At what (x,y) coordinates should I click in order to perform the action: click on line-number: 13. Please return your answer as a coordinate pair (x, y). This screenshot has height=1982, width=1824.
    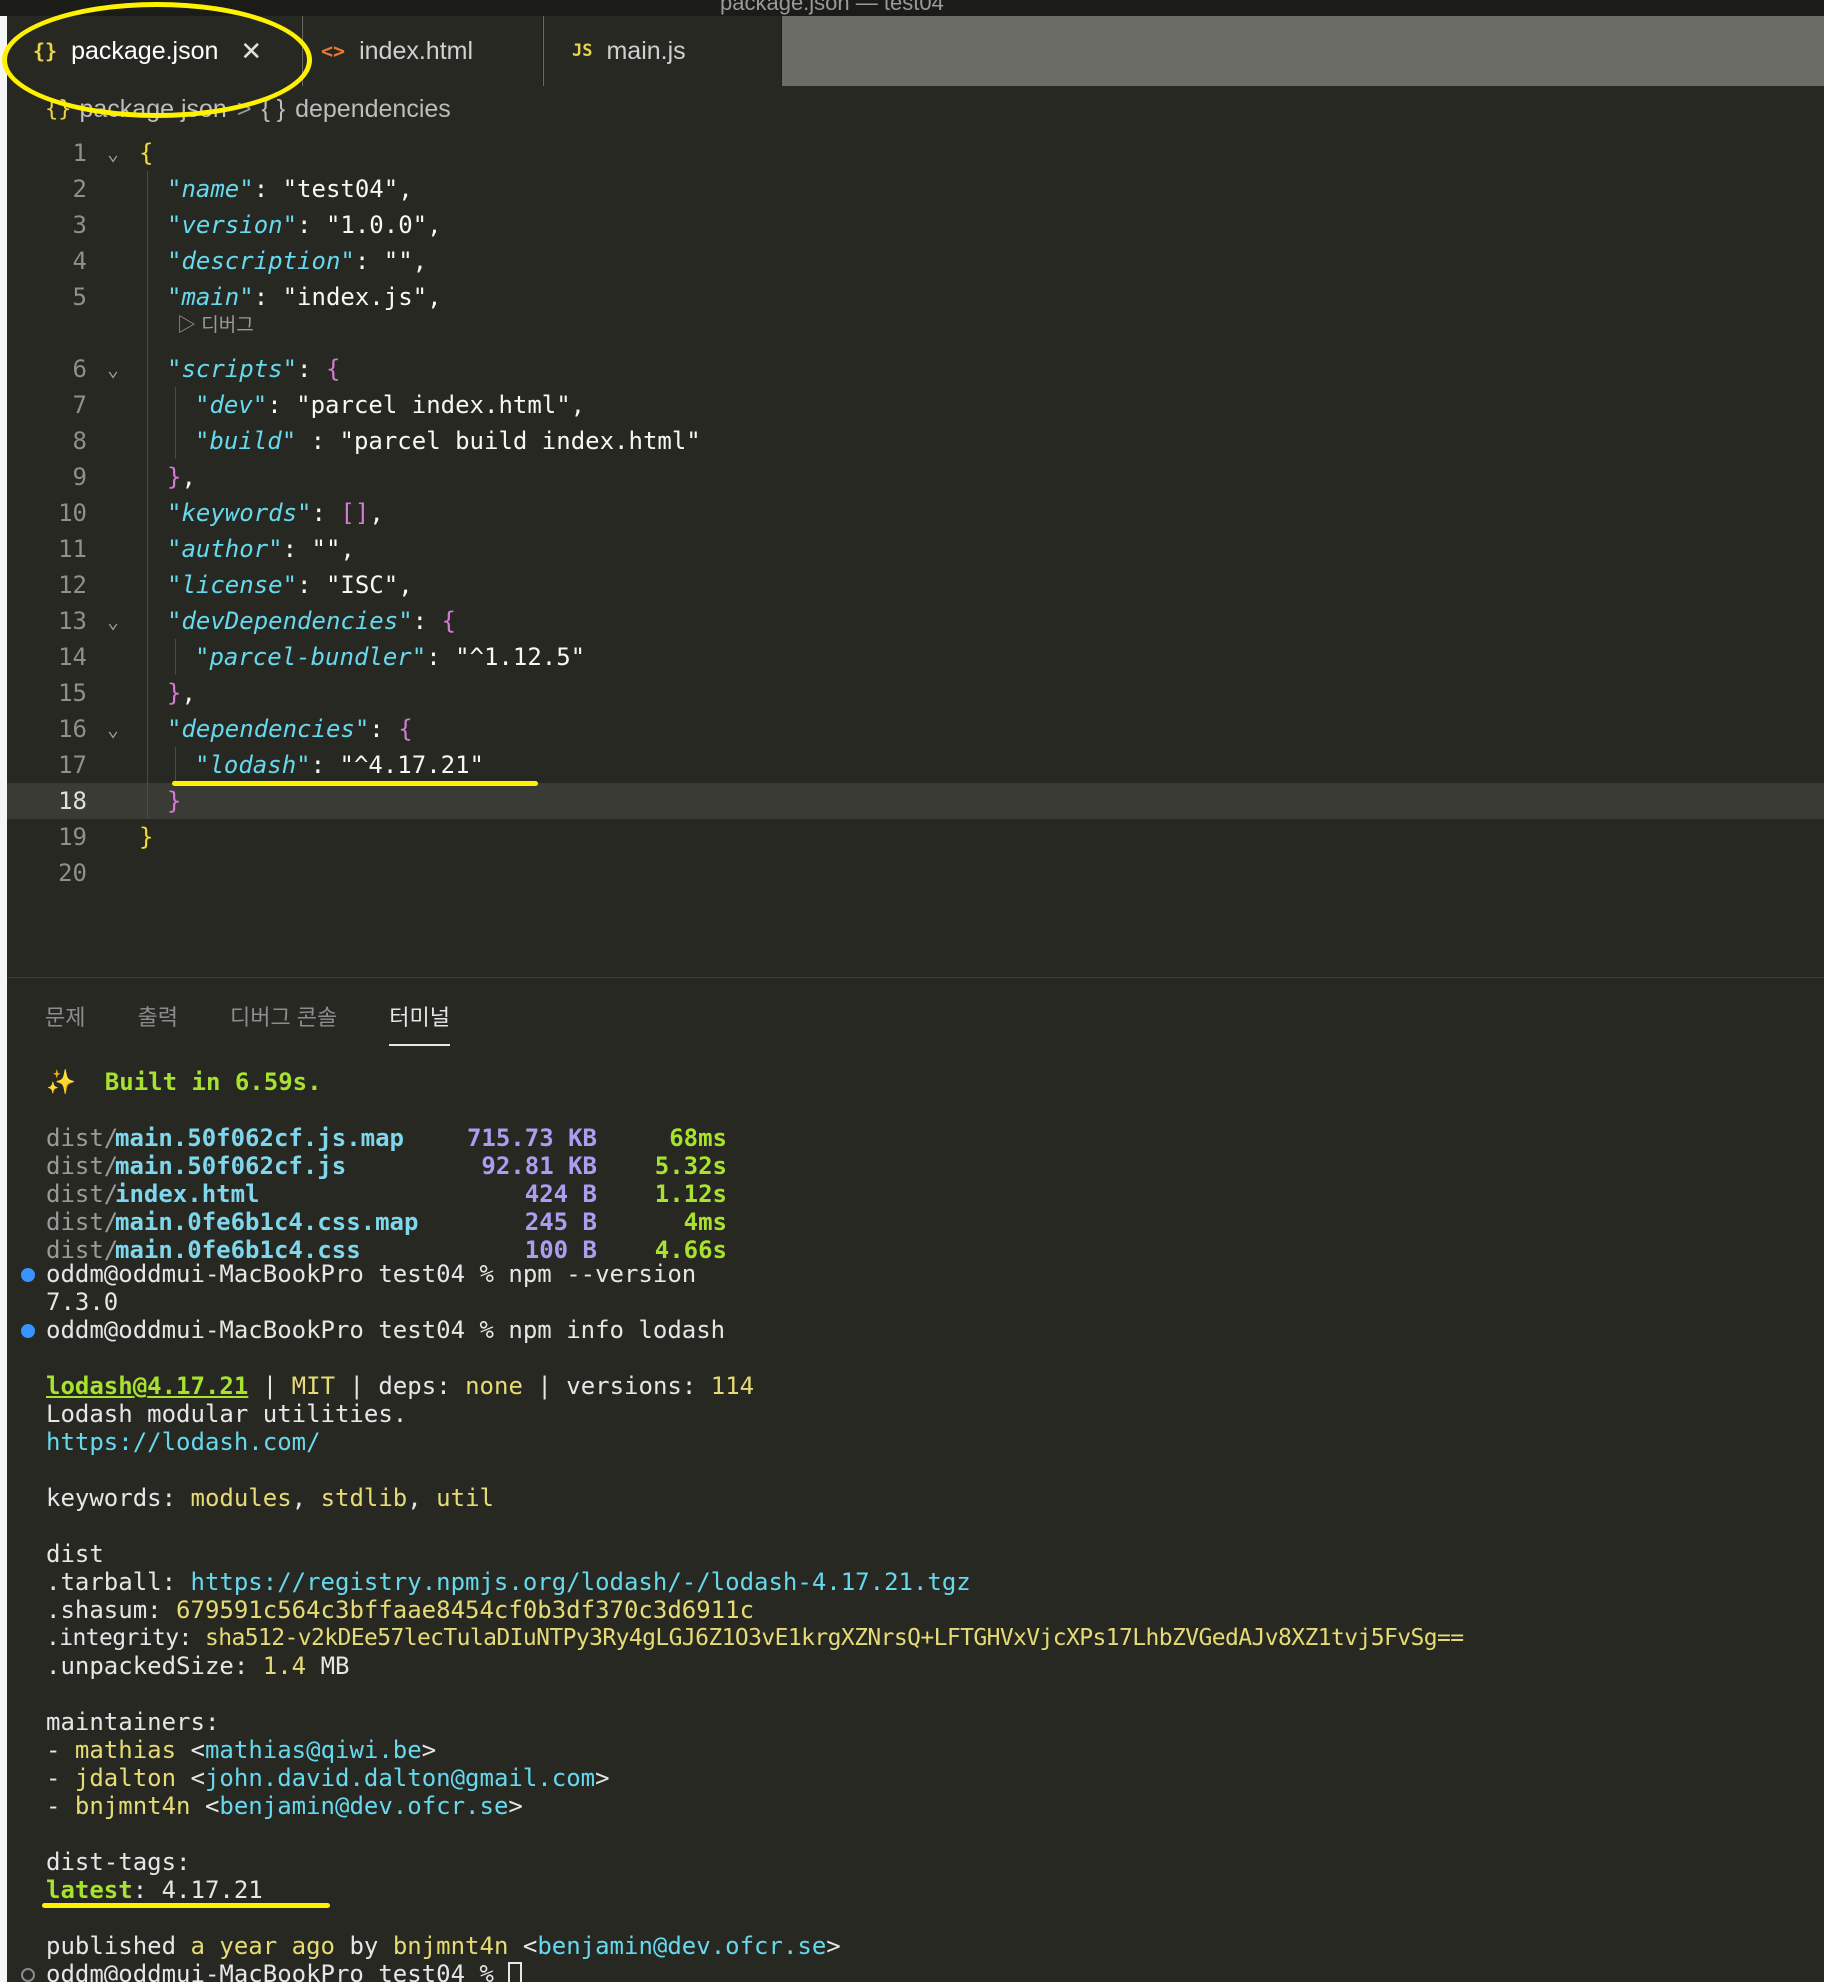
    Looking at the image, I should click on (72, 621).